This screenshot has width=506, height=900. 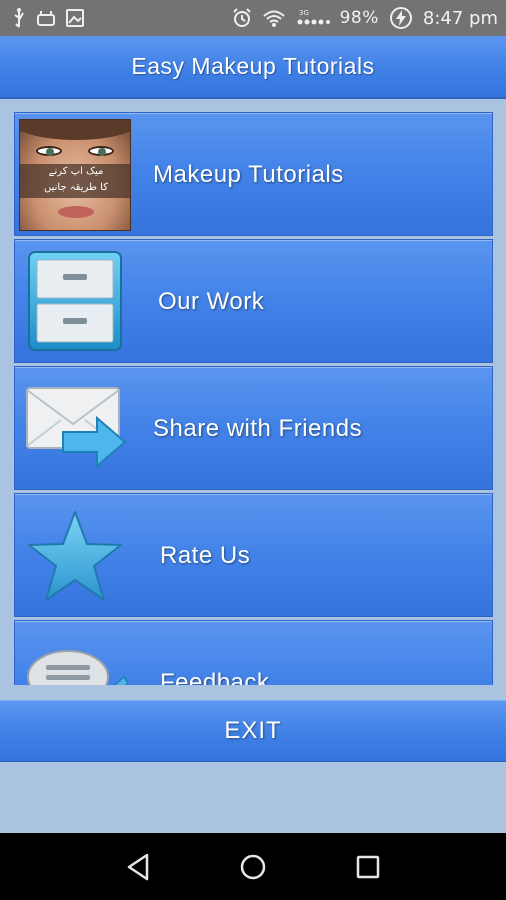 What do you see at coordinates (75, 429) in the screenshot?
I see `envelope-share-icon` at bounding box center [75, 429].